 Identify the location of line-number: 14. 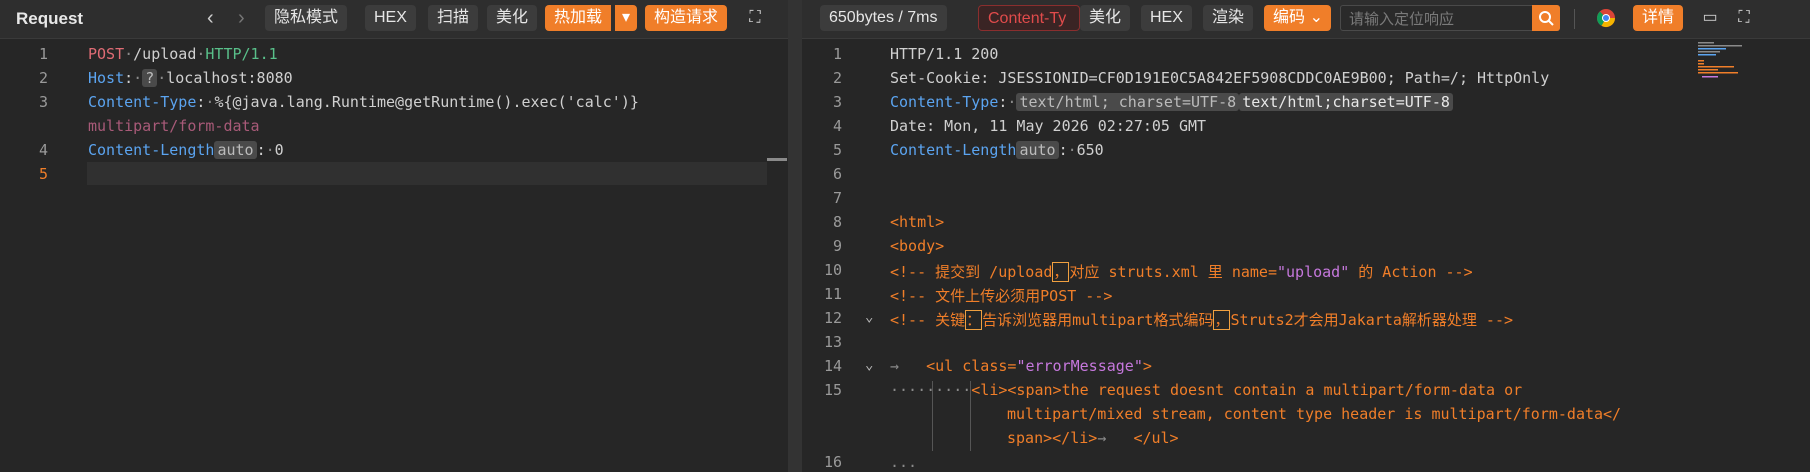
(832, 366).